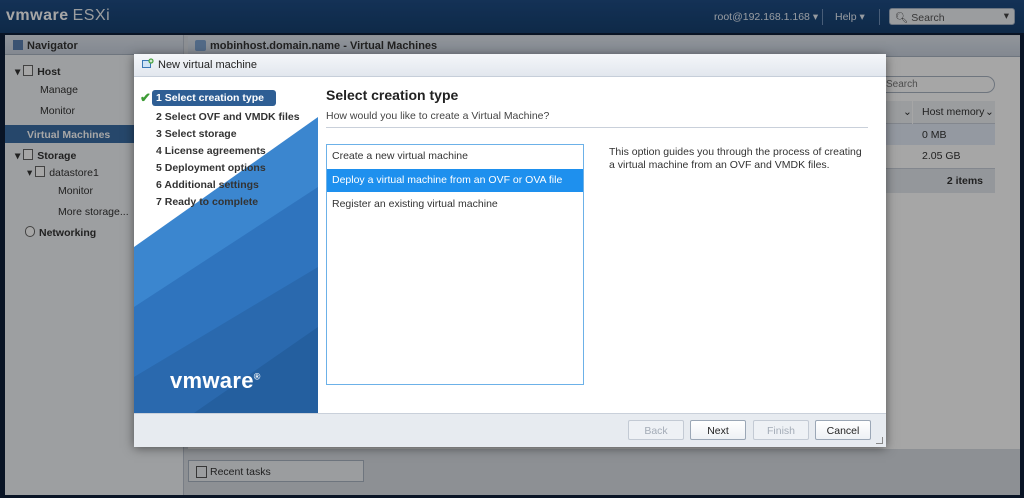 This screenshot has height=498, width=1024. I want to click on next-button: Next, so click(718, 430).